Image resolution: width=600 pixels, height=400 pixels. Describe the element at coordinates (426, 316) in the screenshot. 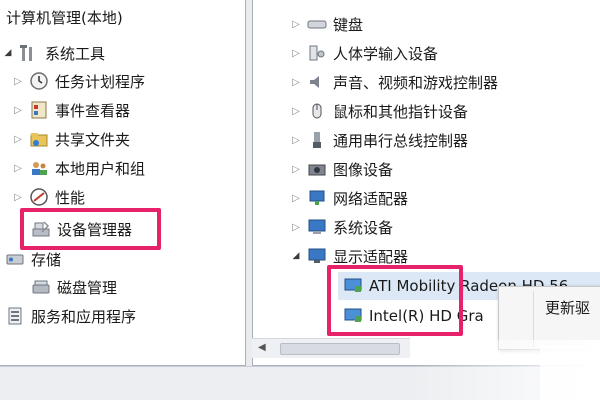

I see `device-label: Intel(R) HD Gra` at that location.